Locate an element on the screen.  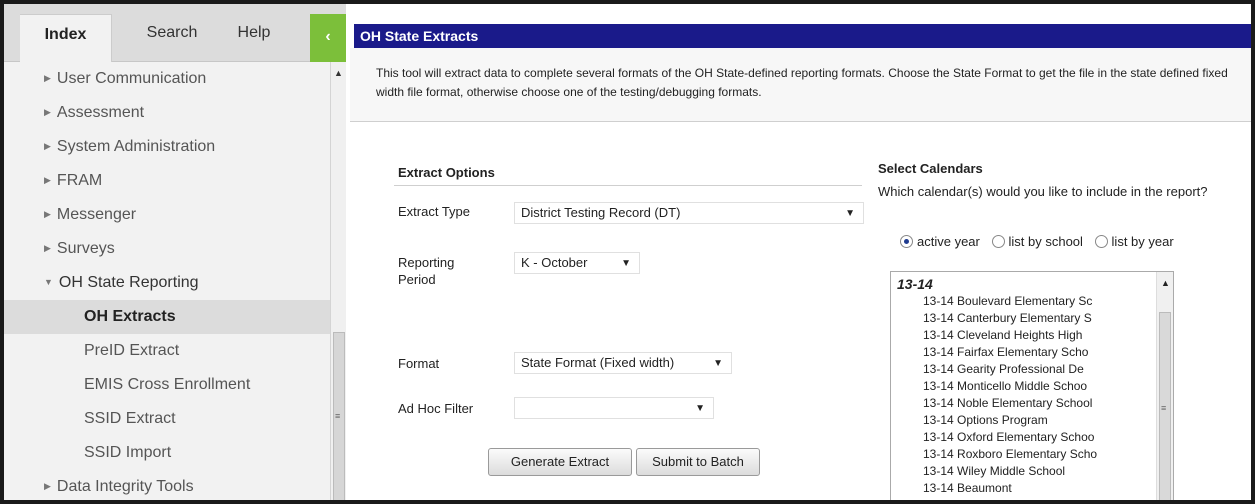
sidebar-item-label: Messenger is located at coordinates (96, 214).